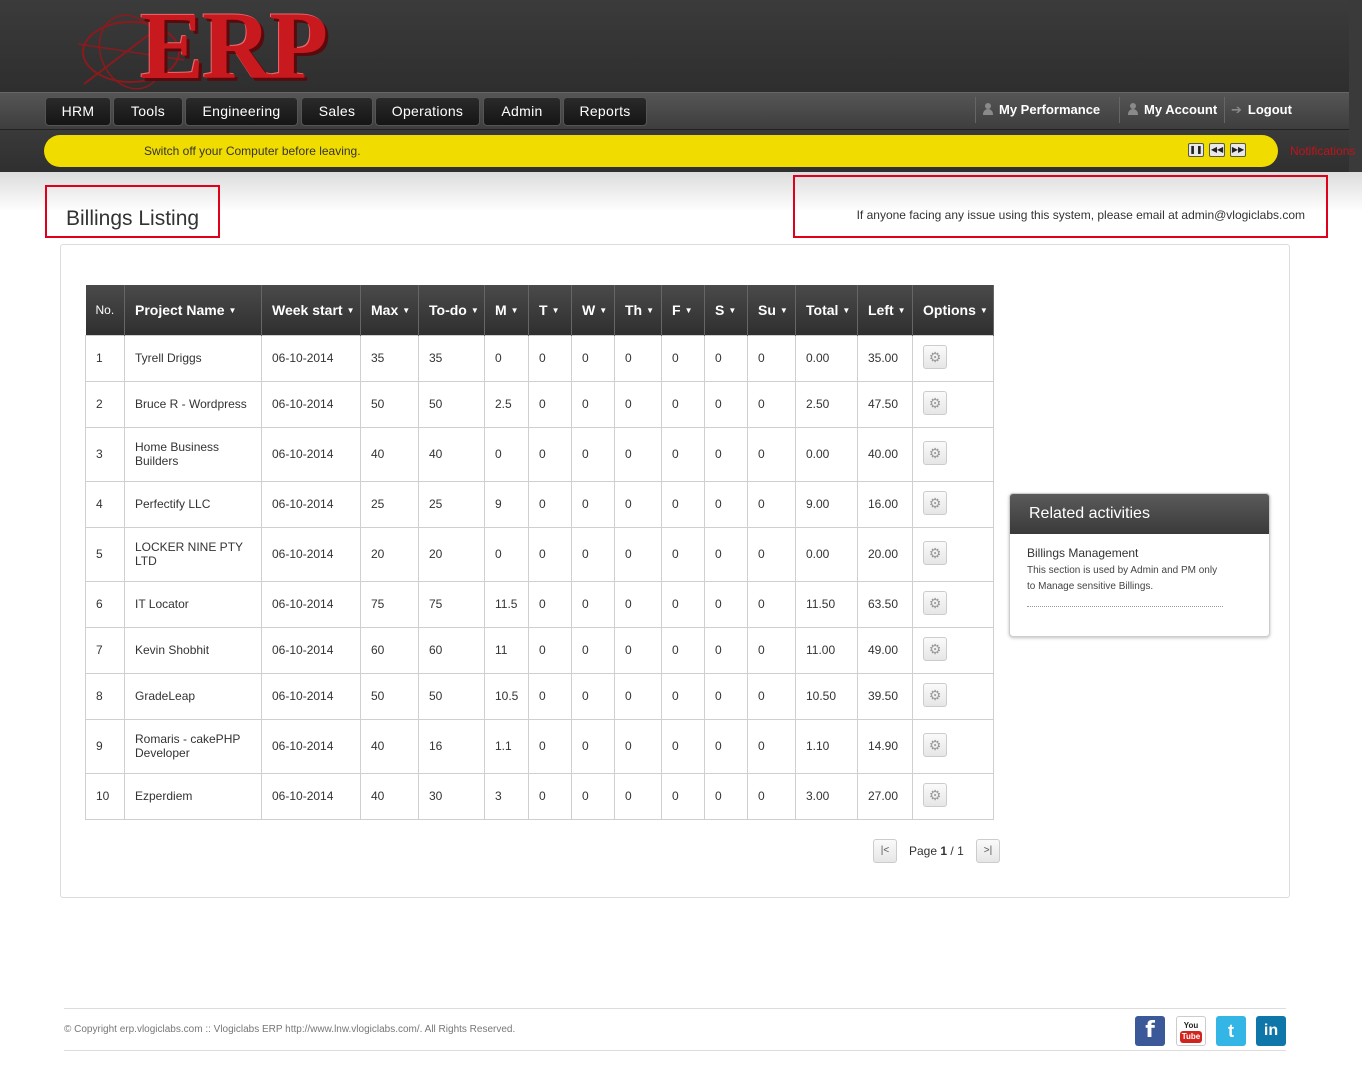 This screenshot has height=1078, width=1362. I want to click on col-header-week-start: Week start ▼, so click(311, 310).